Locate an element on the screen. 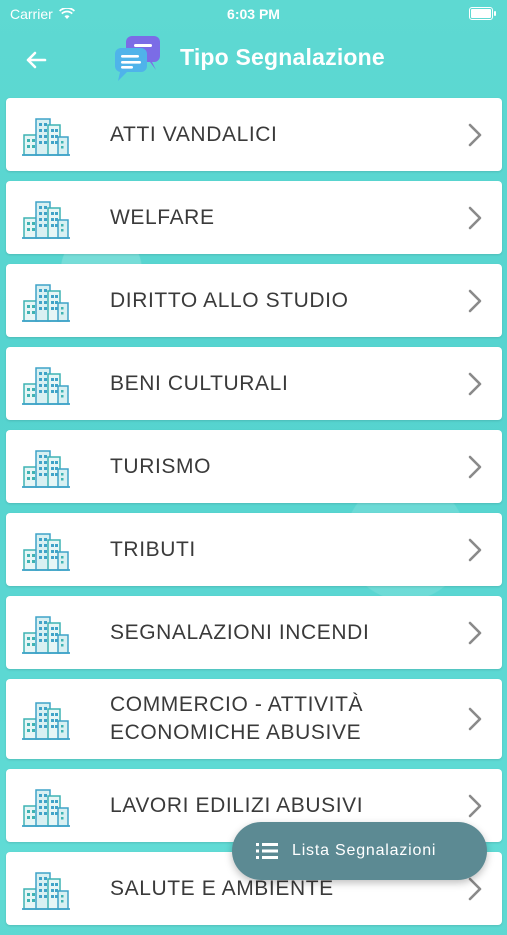  category-label: DIRITTO ALLO STUDIO is located at coordinates (229, 300).